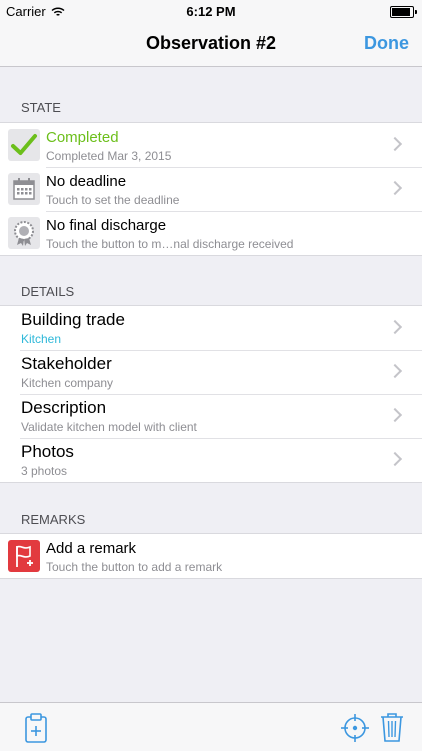  Describe the element at coordinates (86, 181) in the screenshot. I see `deadline-title: No deadline` at that location.